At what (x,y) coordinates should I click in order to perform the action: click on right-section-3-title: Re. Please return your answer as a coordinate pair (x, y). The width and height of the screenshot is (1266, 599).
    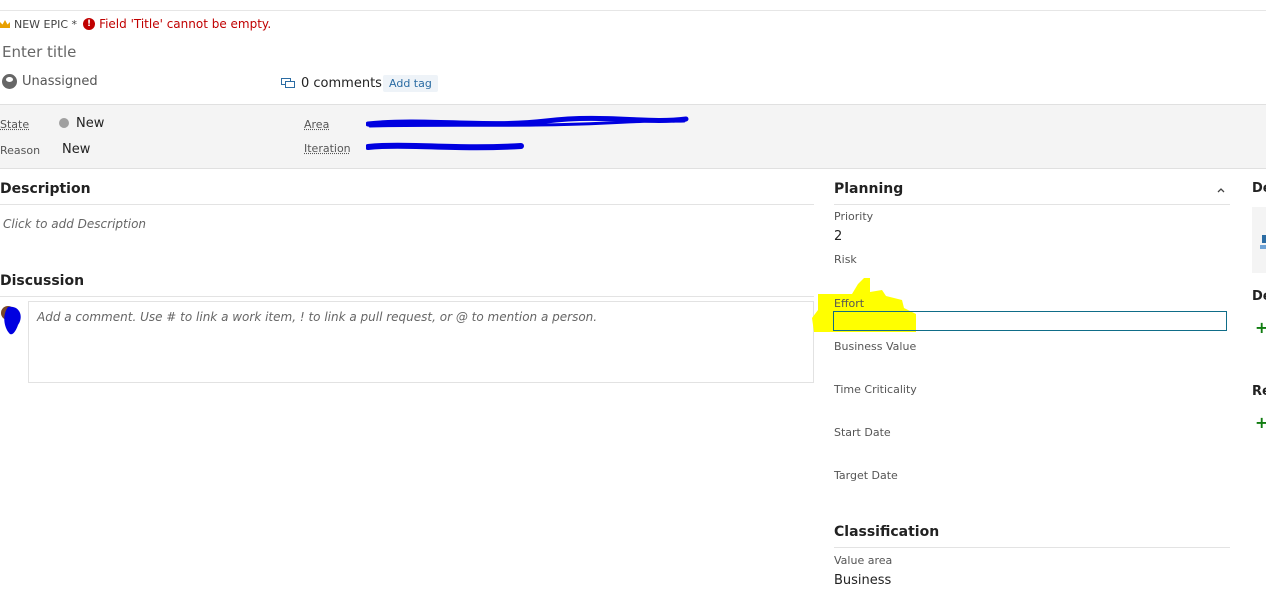
    Looking at the image, I should click on (1259, 391).